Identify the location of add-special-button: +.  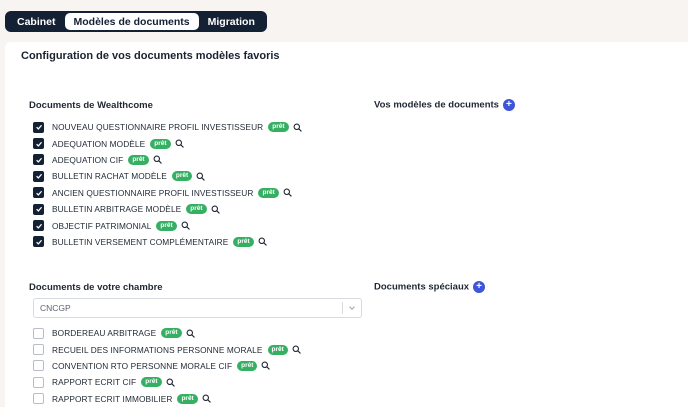
(479, 287).